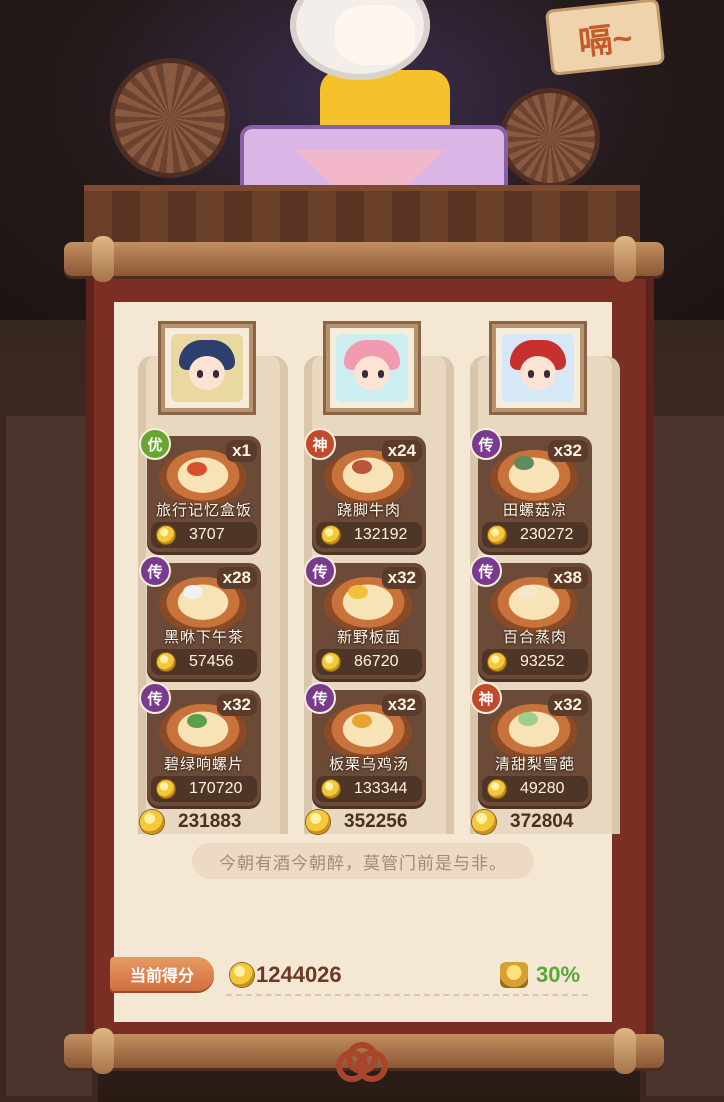 The height and width of the screenshot is (1102, 724). I want to click on fan-left-icon, so click(170, 118).